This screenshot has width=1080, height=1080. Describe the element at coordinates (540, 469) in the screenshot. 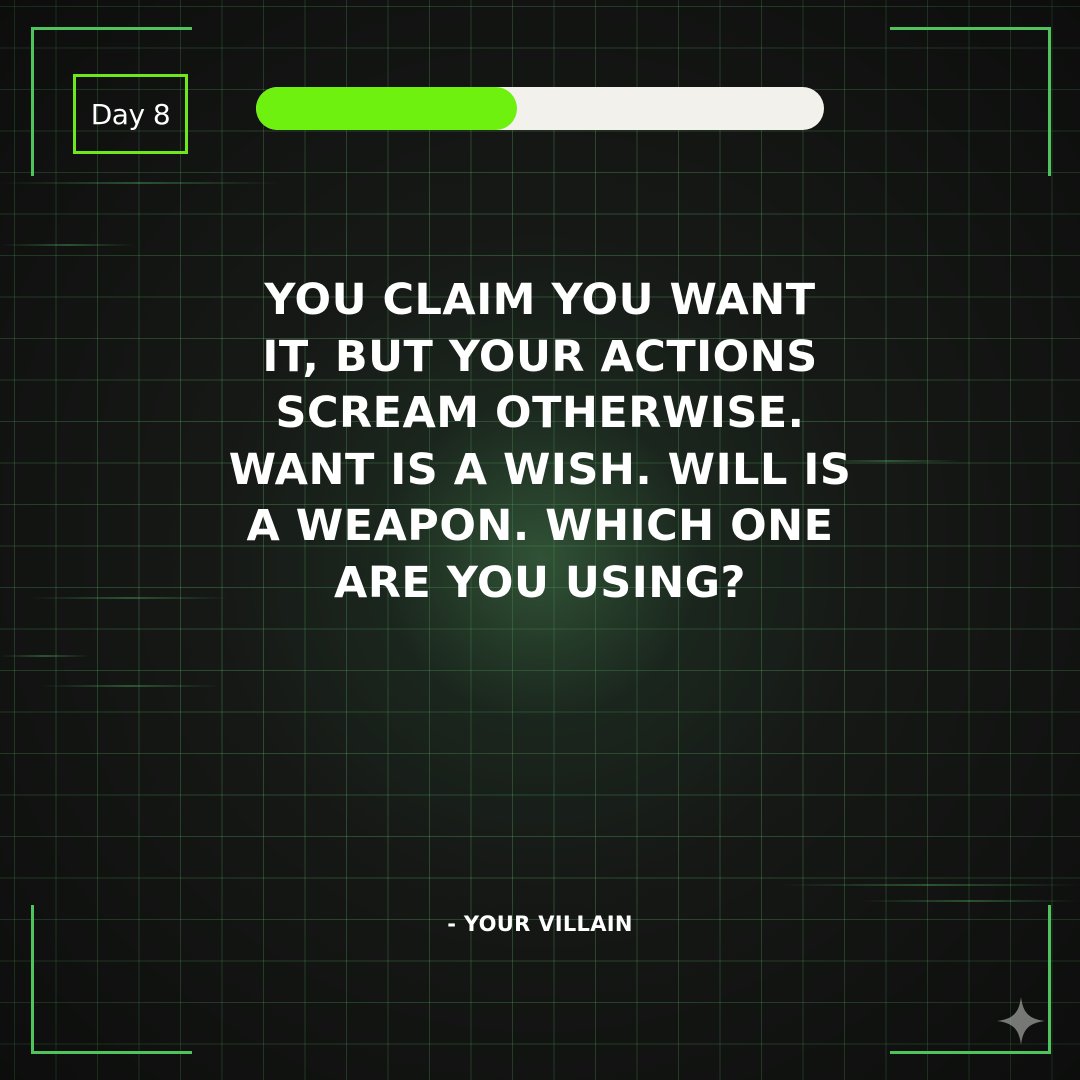

I see `quote-line: WANT IS A WISH. WILL IS` at that location.